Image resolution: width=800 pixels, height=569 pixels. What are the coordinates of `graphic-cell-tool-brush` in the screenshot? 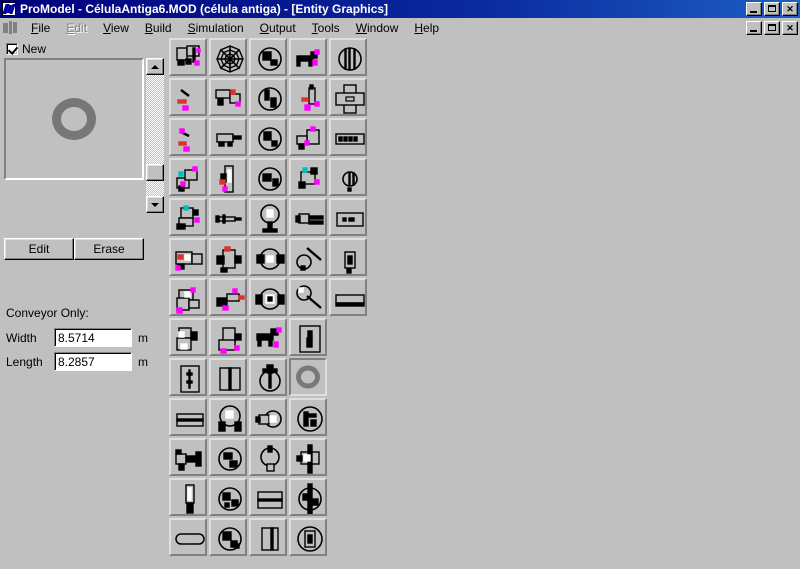 It's located at (188, 137).